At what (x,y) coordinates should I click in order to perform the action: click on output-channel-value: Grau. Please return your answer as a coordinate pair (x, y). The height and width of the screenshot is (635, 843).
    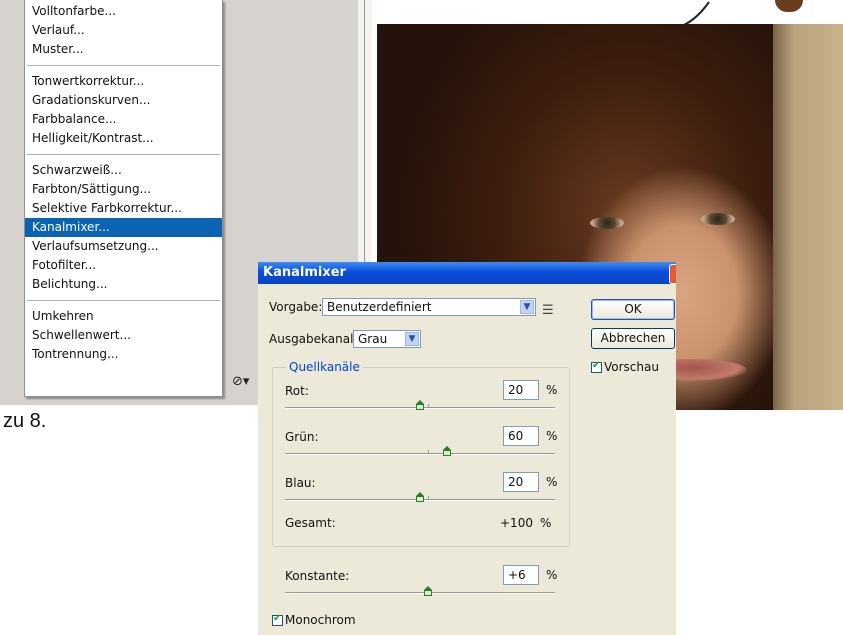
    Looking at the image, I should click on (373, 339).